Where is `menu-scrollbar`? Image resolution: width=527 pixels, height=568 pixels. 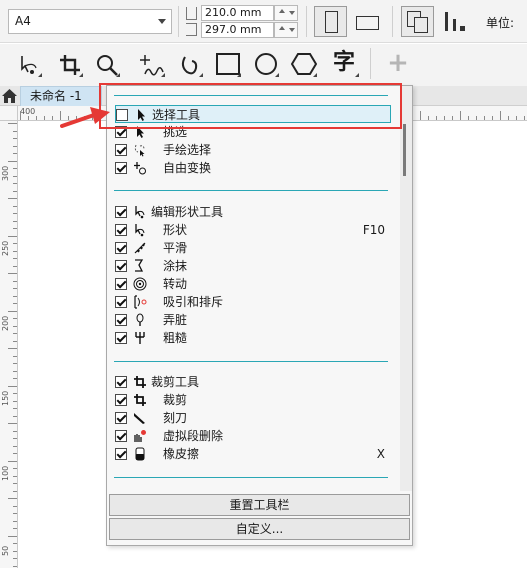 menu-scrollbar is located at coordinates (406, 288).